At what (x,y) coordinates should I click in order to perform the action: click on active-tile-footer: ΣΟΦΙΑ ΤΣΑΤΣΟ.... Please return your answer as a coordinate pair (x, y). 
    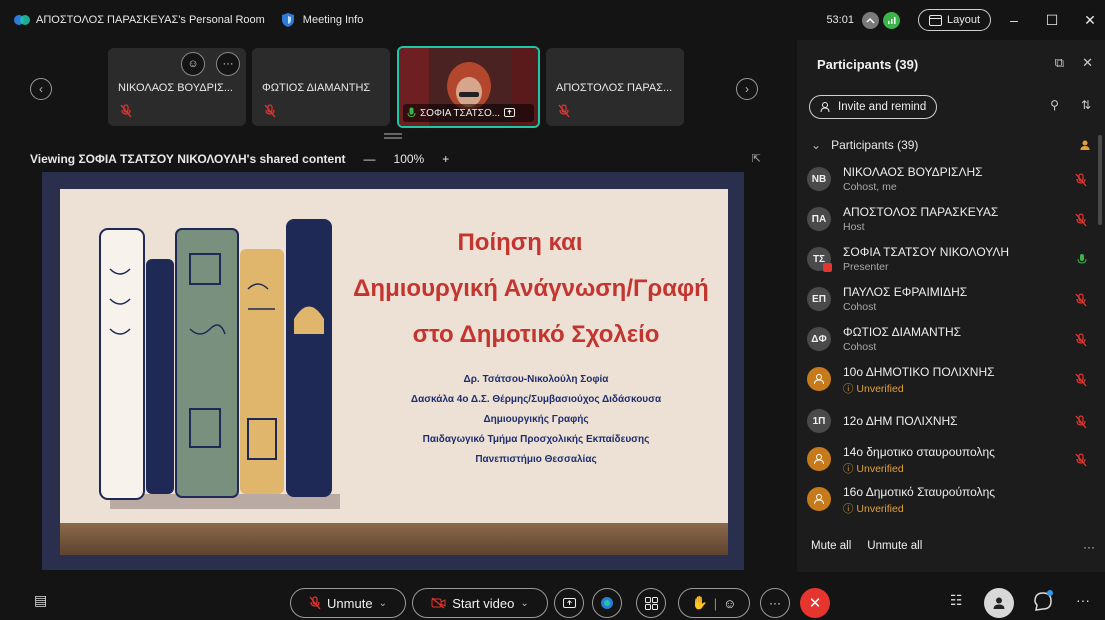
    Looking at the image, I should click on (468, 113).